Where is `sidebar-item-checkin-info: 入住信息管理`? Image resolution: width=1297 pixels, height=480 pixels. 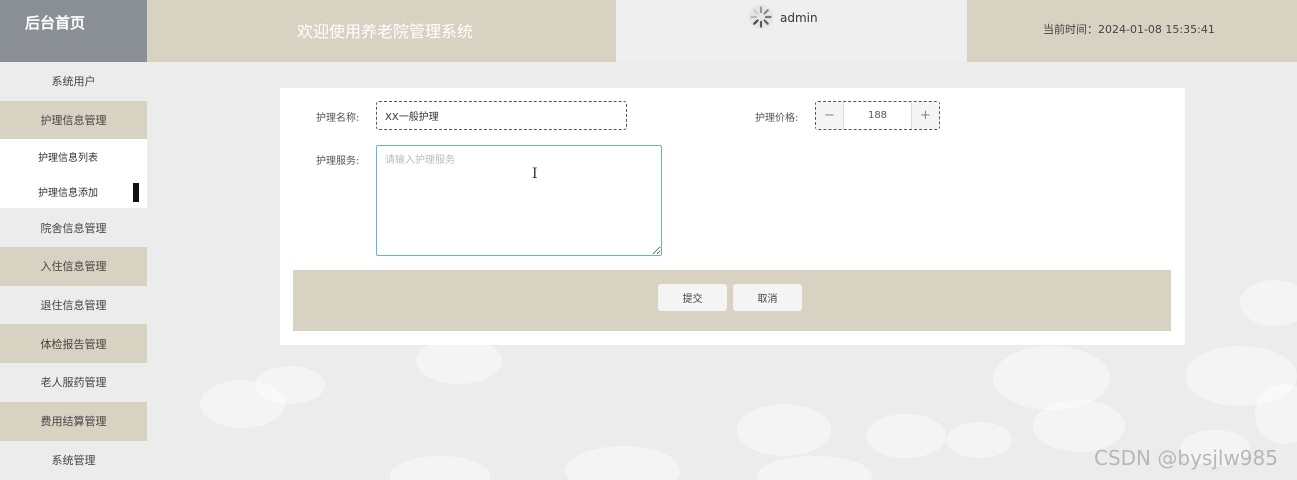
sidebar-item-checkin-info: 入住信息管理 is located at coordinates (73, 266).